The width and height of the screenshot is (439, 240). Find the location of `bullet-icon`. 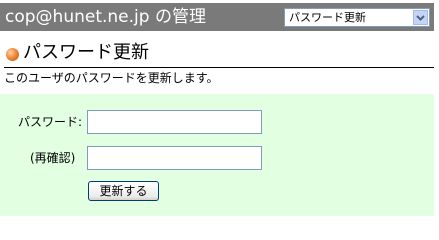

bullet-icon is located at coordinates (12, 54).